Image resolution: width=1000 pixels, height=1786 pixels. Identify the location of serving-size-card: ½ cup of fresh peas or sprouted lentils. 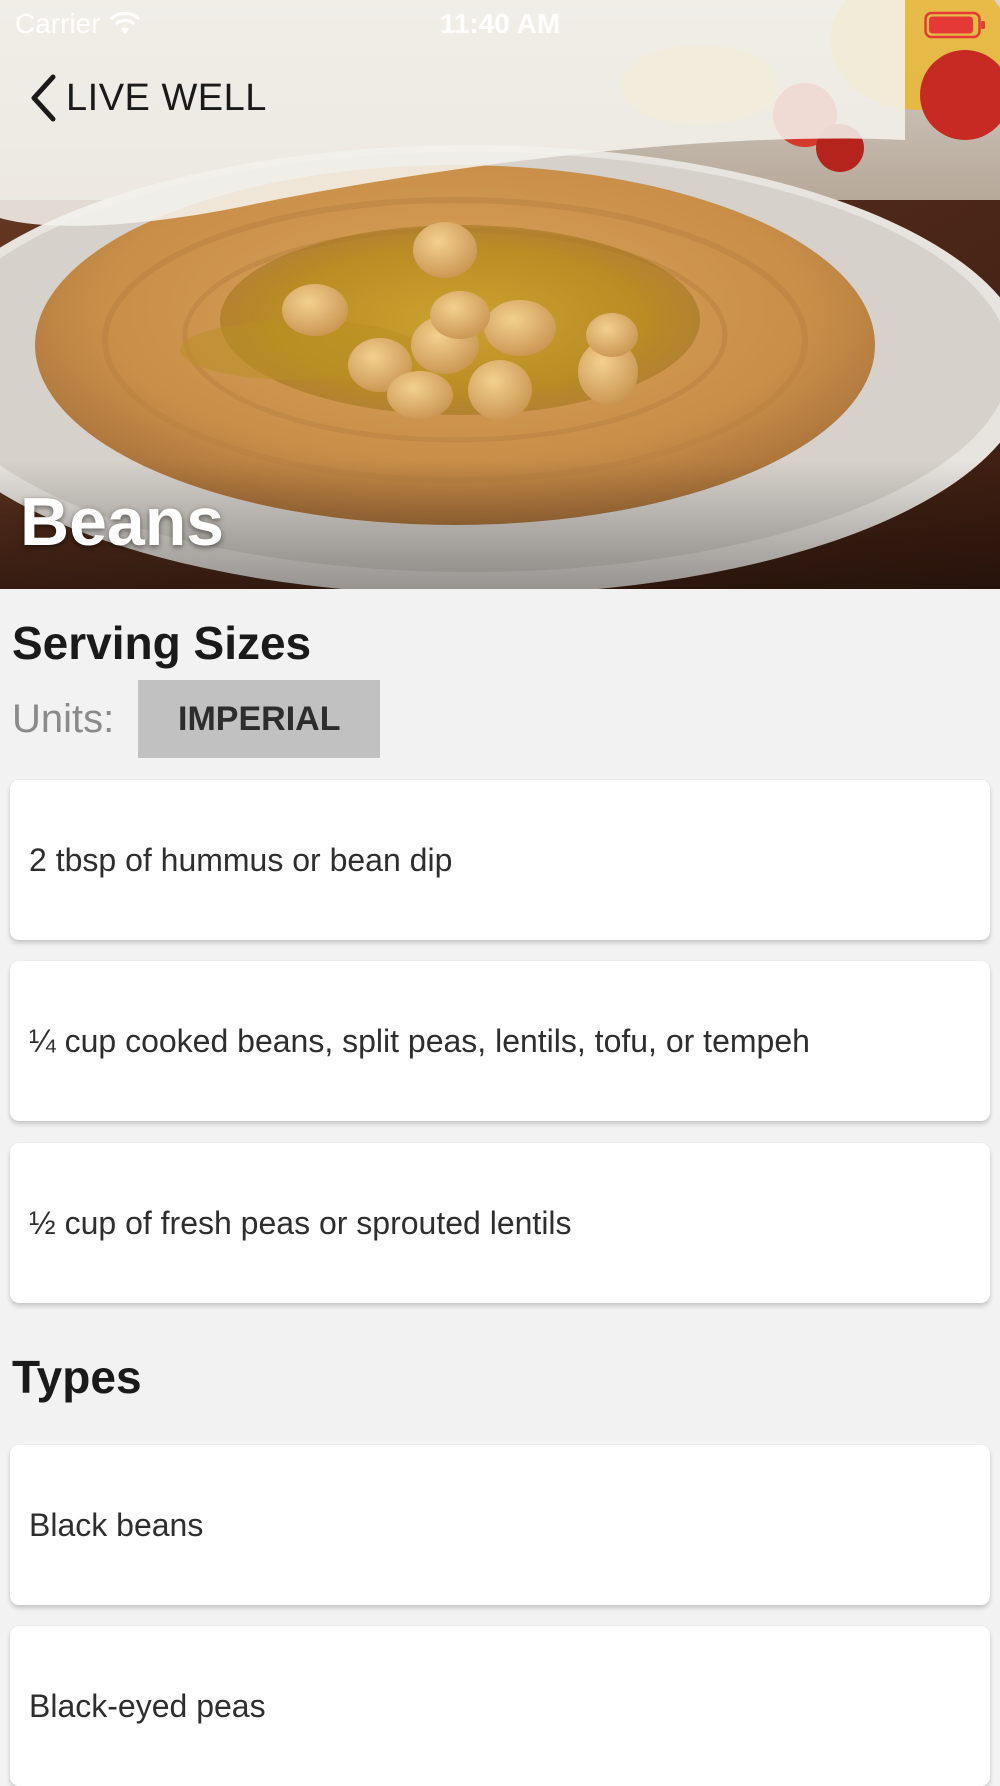
(500, 1223).